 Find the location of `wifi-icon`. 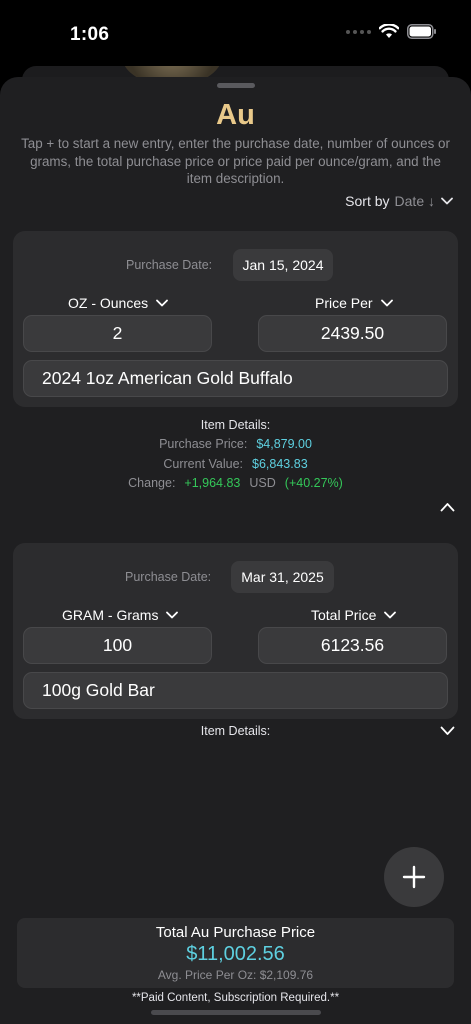

wifi-icon is located at coordinates (389, 31).